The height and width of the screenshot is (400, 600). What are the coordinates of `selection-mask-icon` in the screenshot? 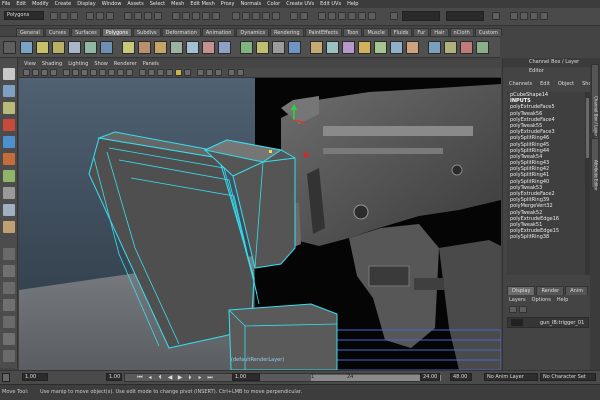 It's located at (246, 16).